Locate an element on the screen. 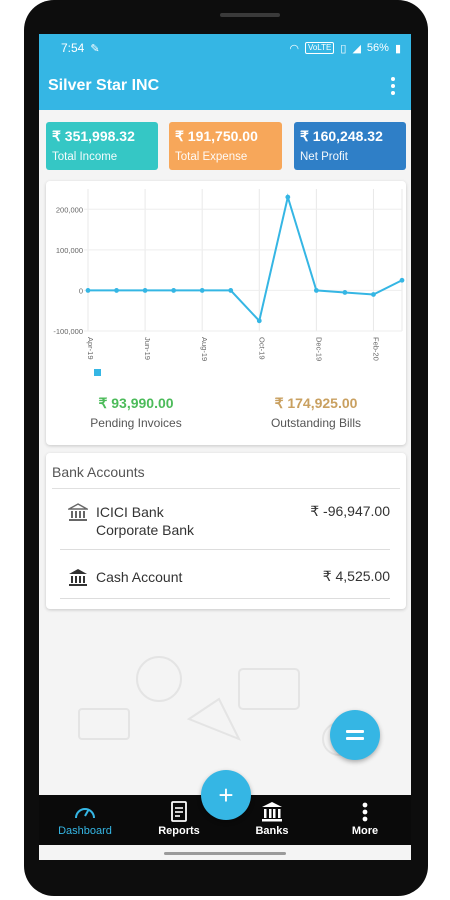  bank-accounts-heading: Bank Accounts is located at coordinates (98, 472).